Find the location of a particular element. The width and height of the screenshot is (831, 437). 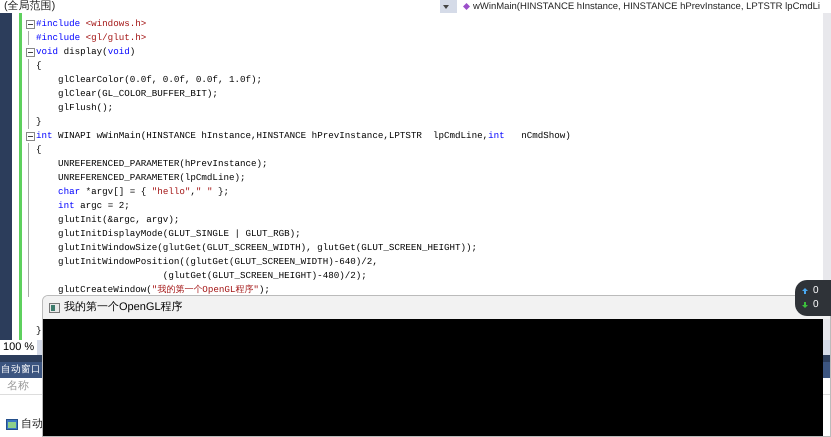

code-line: char *argv[] = { "hello"," " }; is located at coordinates (143, 192).